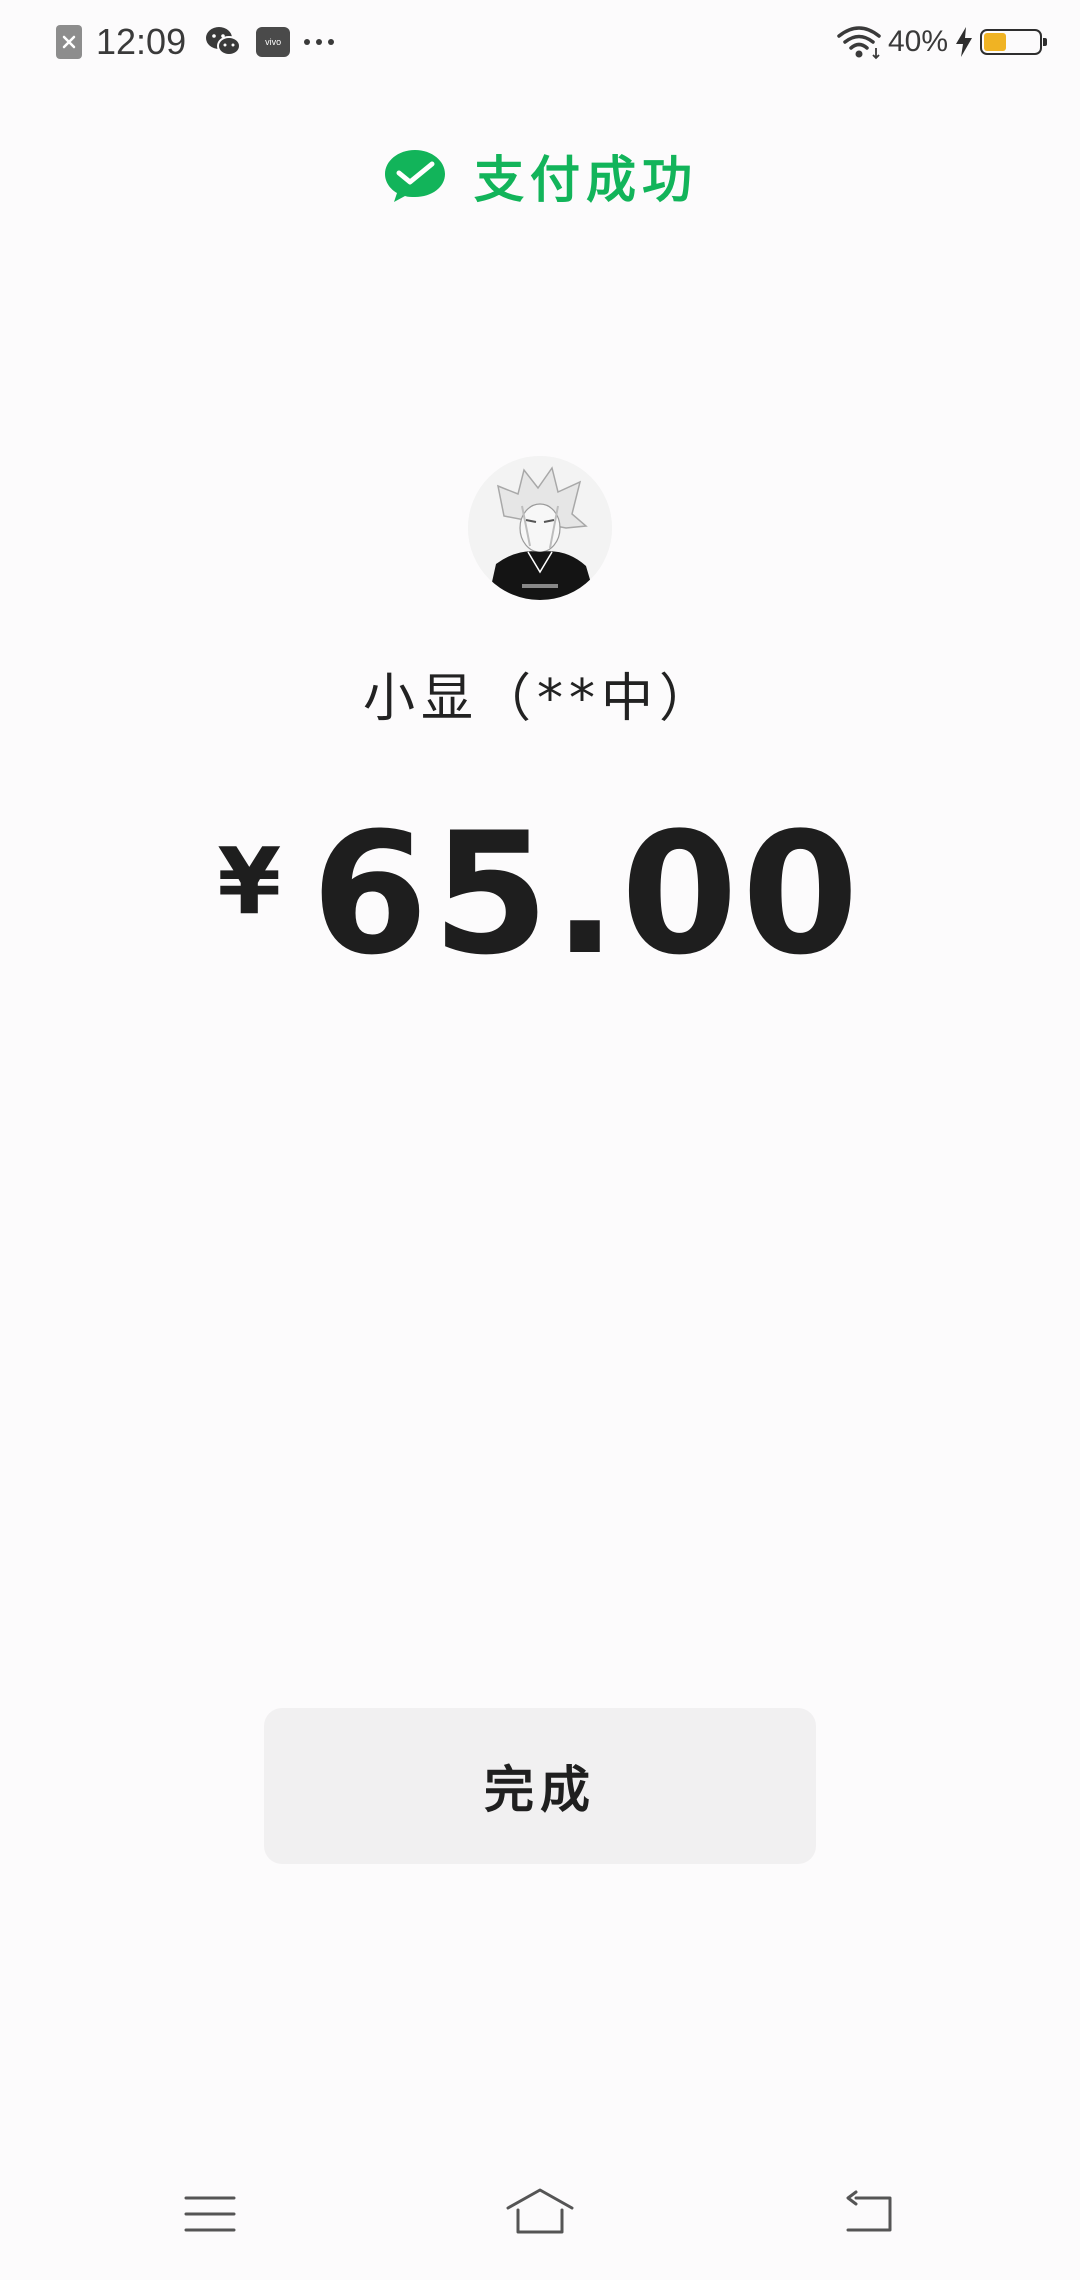  Describe the element at coordinates (319, 42) in the screenshot. I see `more-dots-icon` at that location.